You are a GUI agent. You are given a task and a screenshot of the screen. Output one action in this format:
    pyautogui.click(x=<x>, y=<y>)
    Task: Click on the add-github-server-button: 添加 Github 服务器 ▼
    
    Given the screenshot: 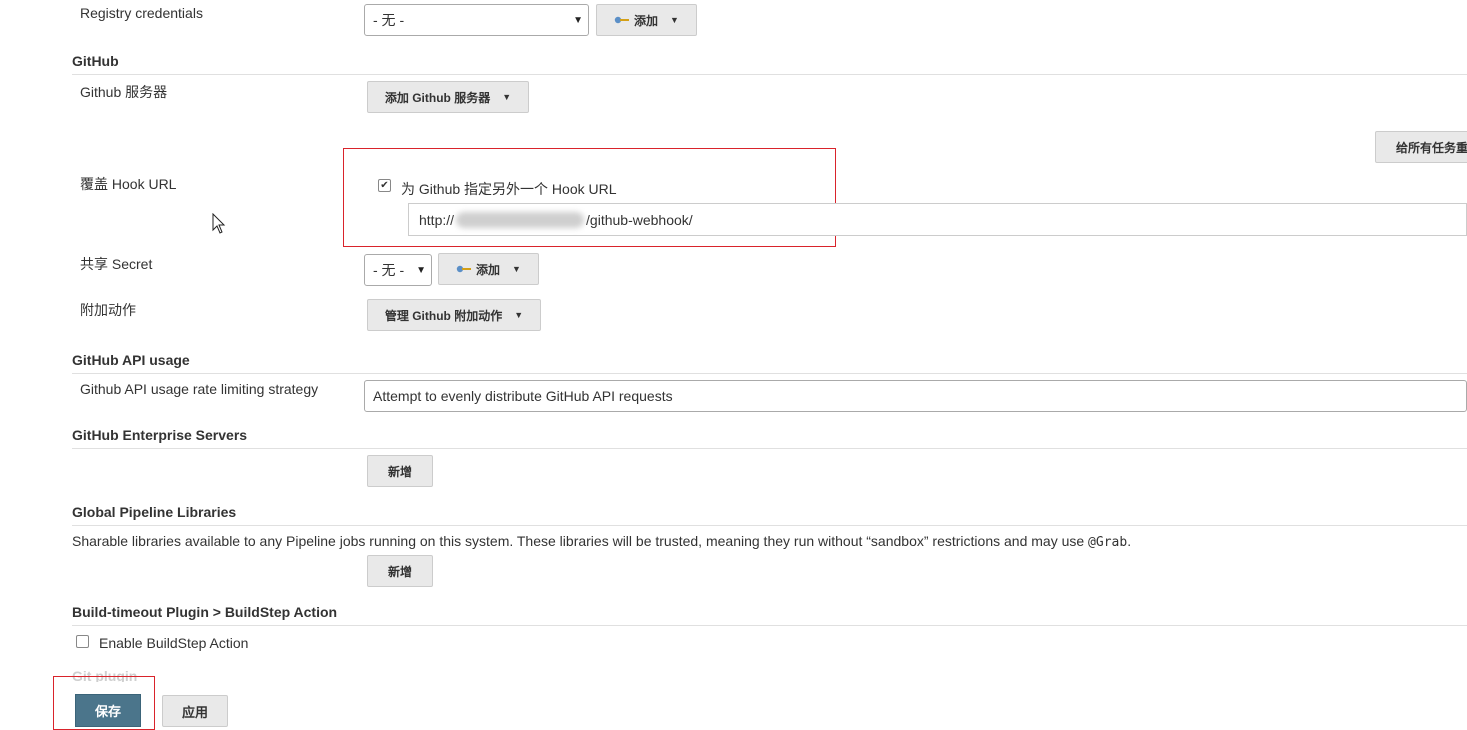 What is the action you would take?
    pyautogui.click(x=448, y=97)
    